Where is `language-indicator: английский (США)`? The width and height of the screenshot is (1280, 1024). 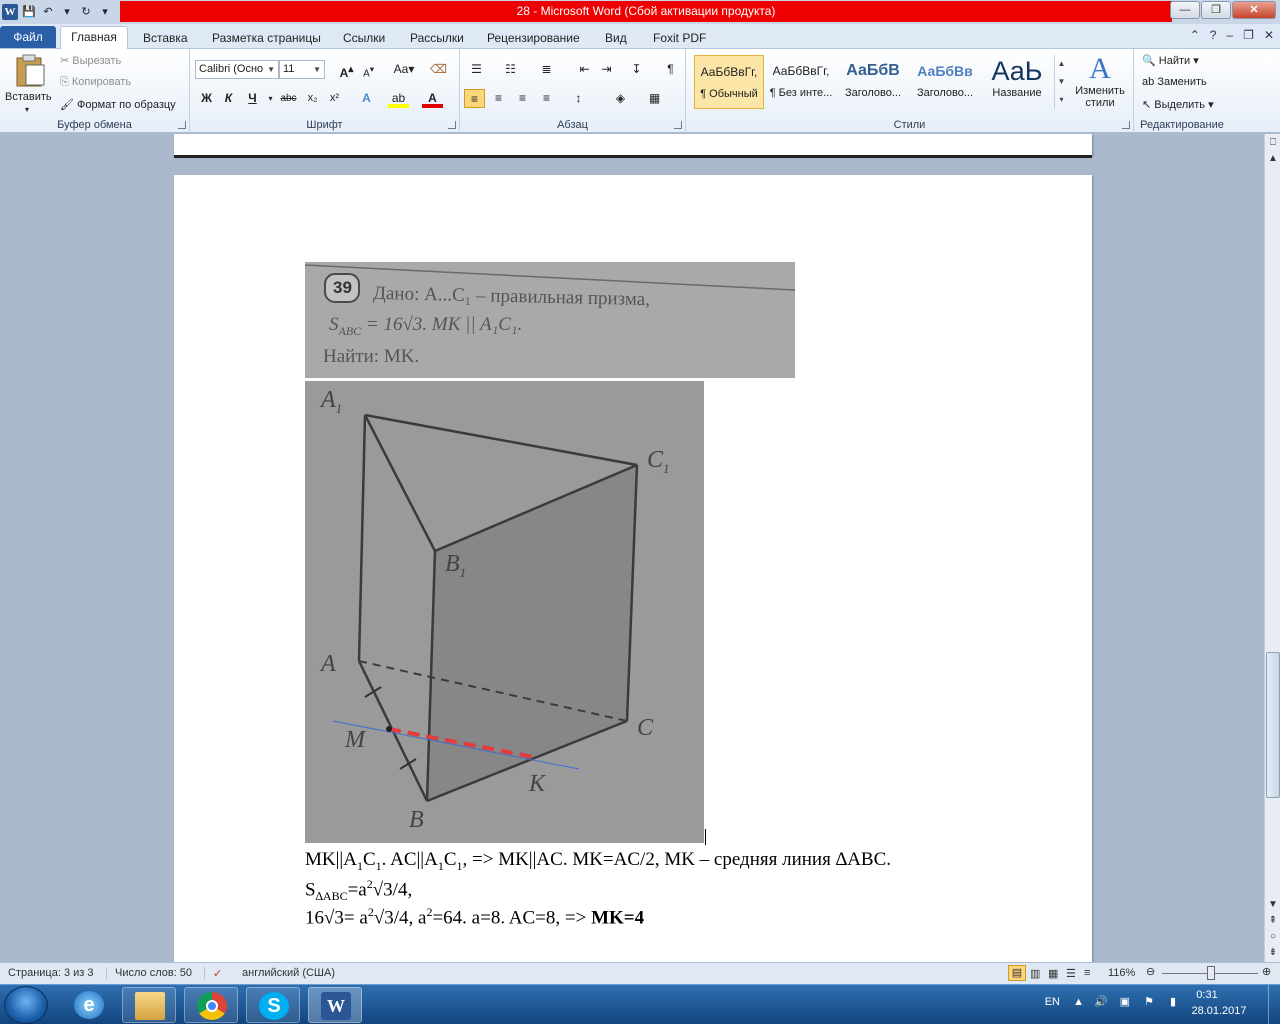 language-indicator: английский (США) is located at coordinates (288, 973).